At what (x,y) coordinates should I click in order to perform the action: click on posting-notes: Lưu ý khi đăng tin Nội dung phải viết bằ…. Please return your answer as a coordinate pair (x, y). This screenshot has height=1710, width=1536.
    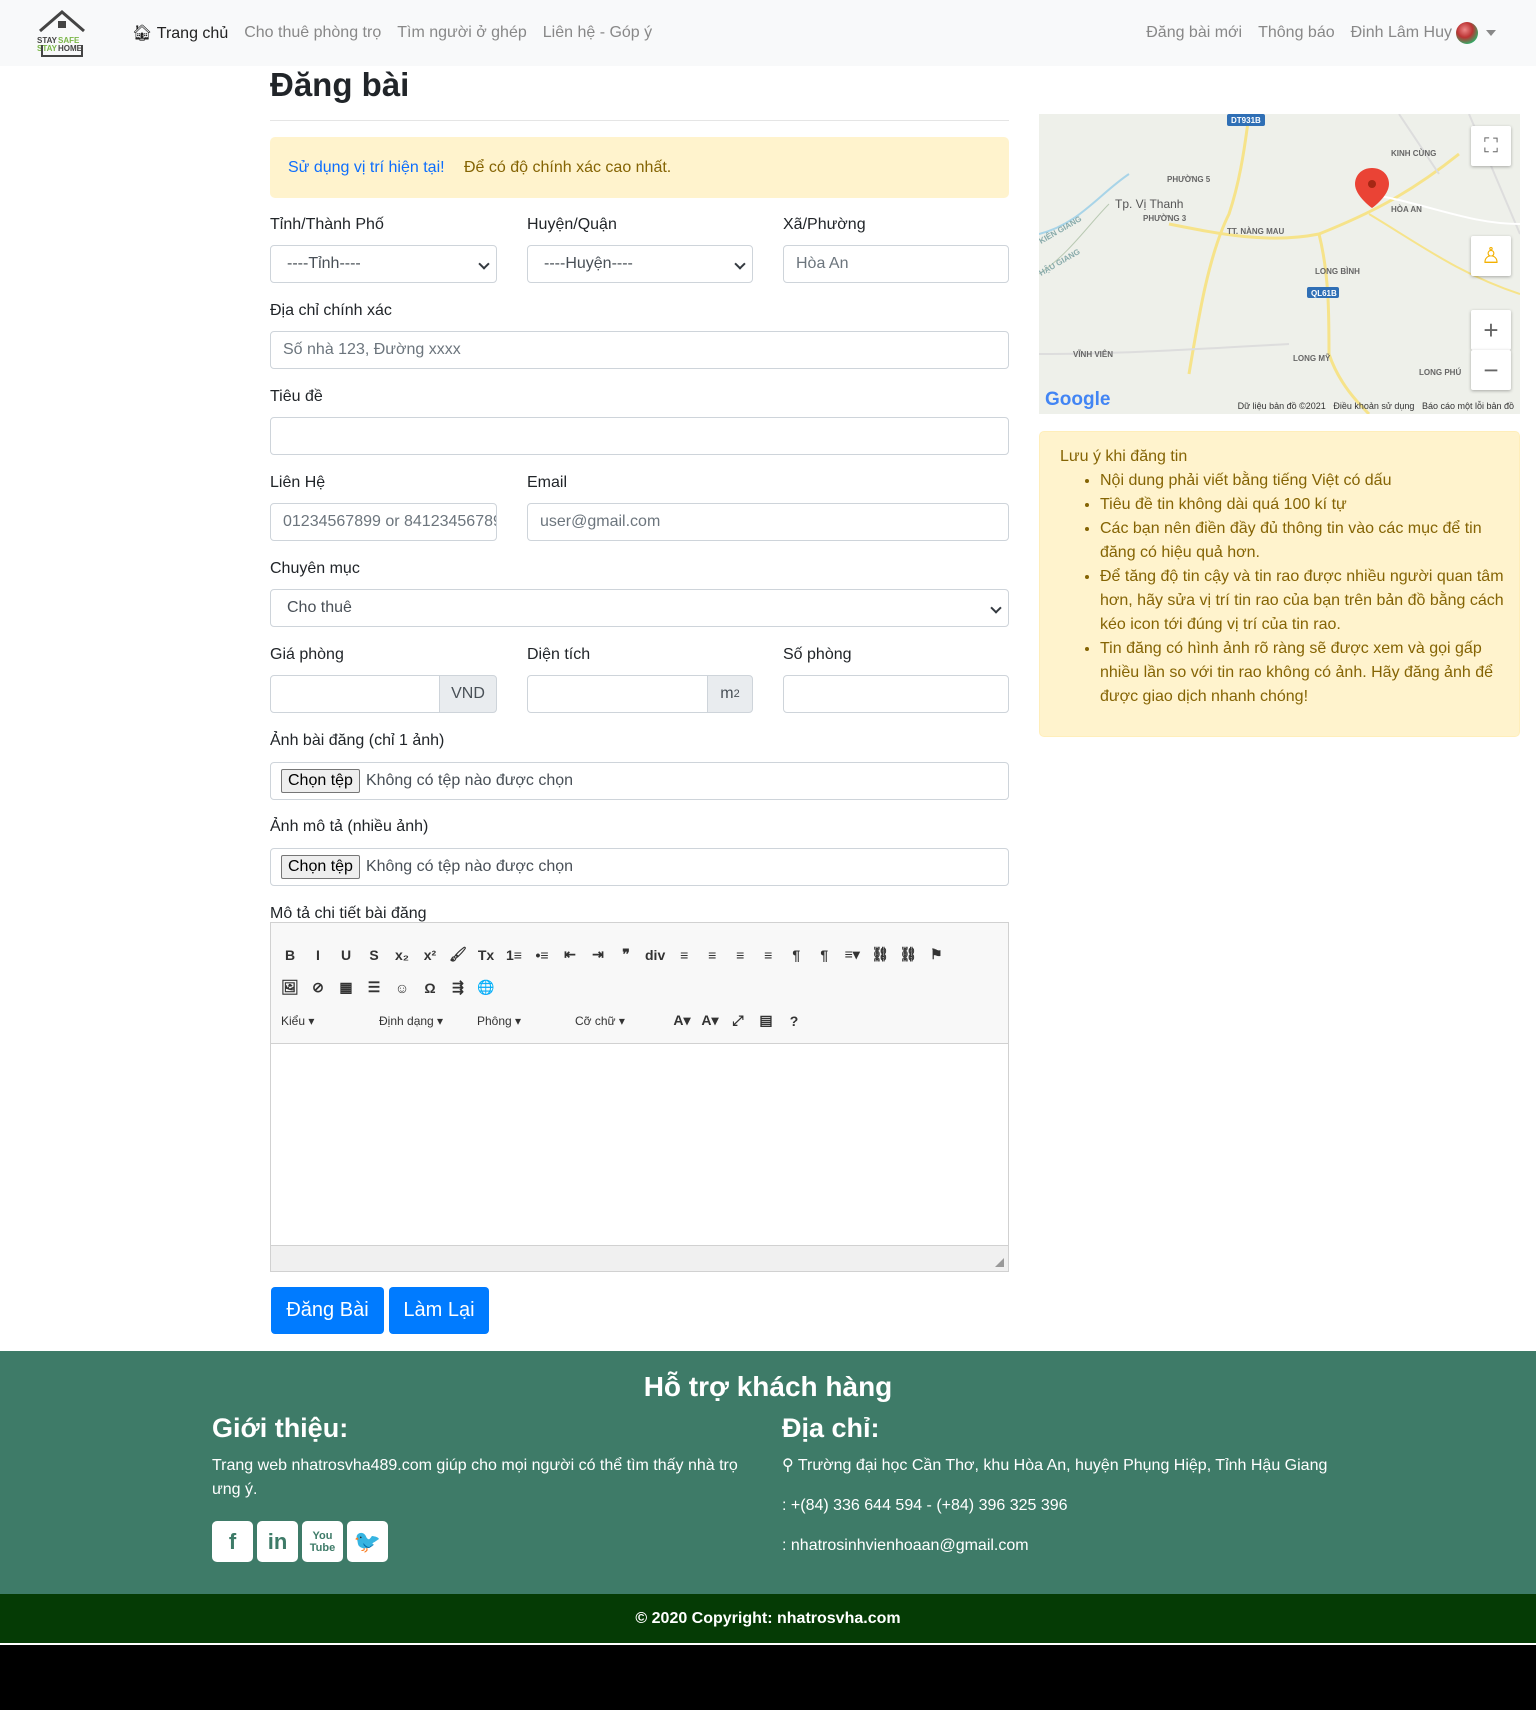
    Looking at the image, I should click on (1279, 584).